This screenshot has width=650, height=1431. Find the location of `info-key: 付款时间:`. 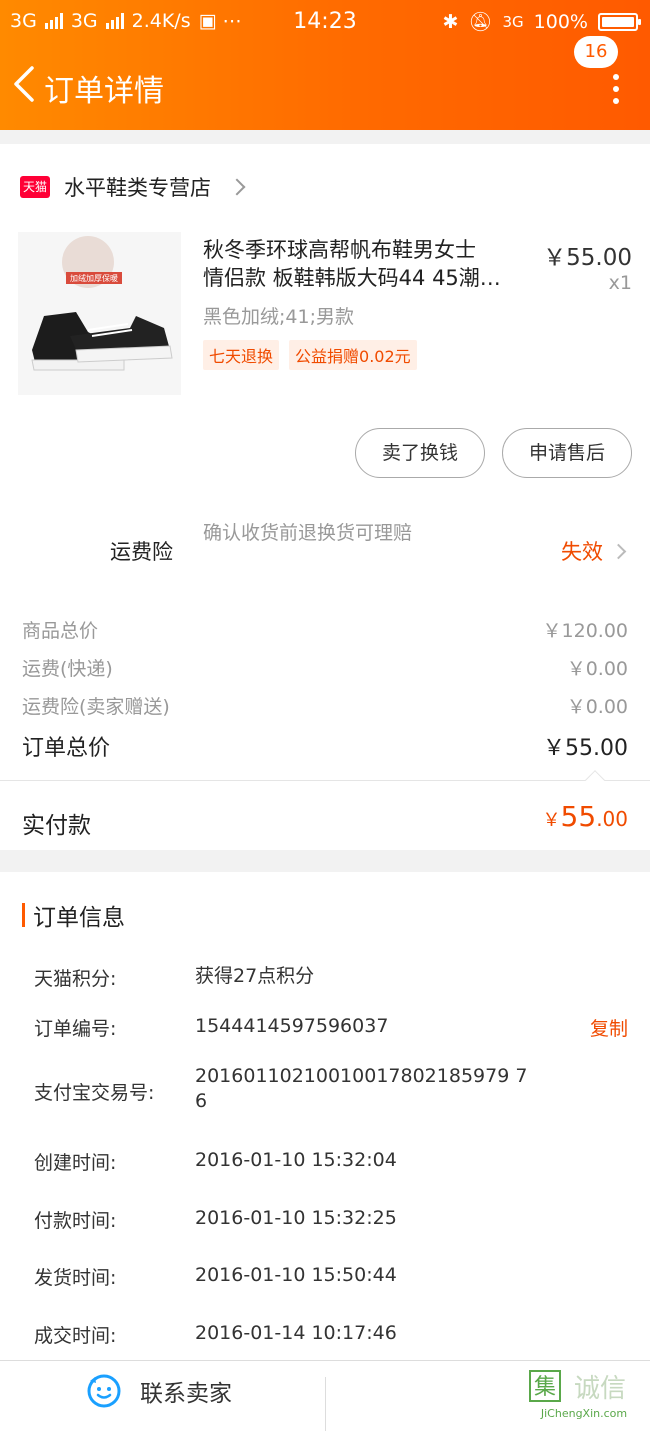

info-key: 付款时间: is located at coordinates (75, 1221).